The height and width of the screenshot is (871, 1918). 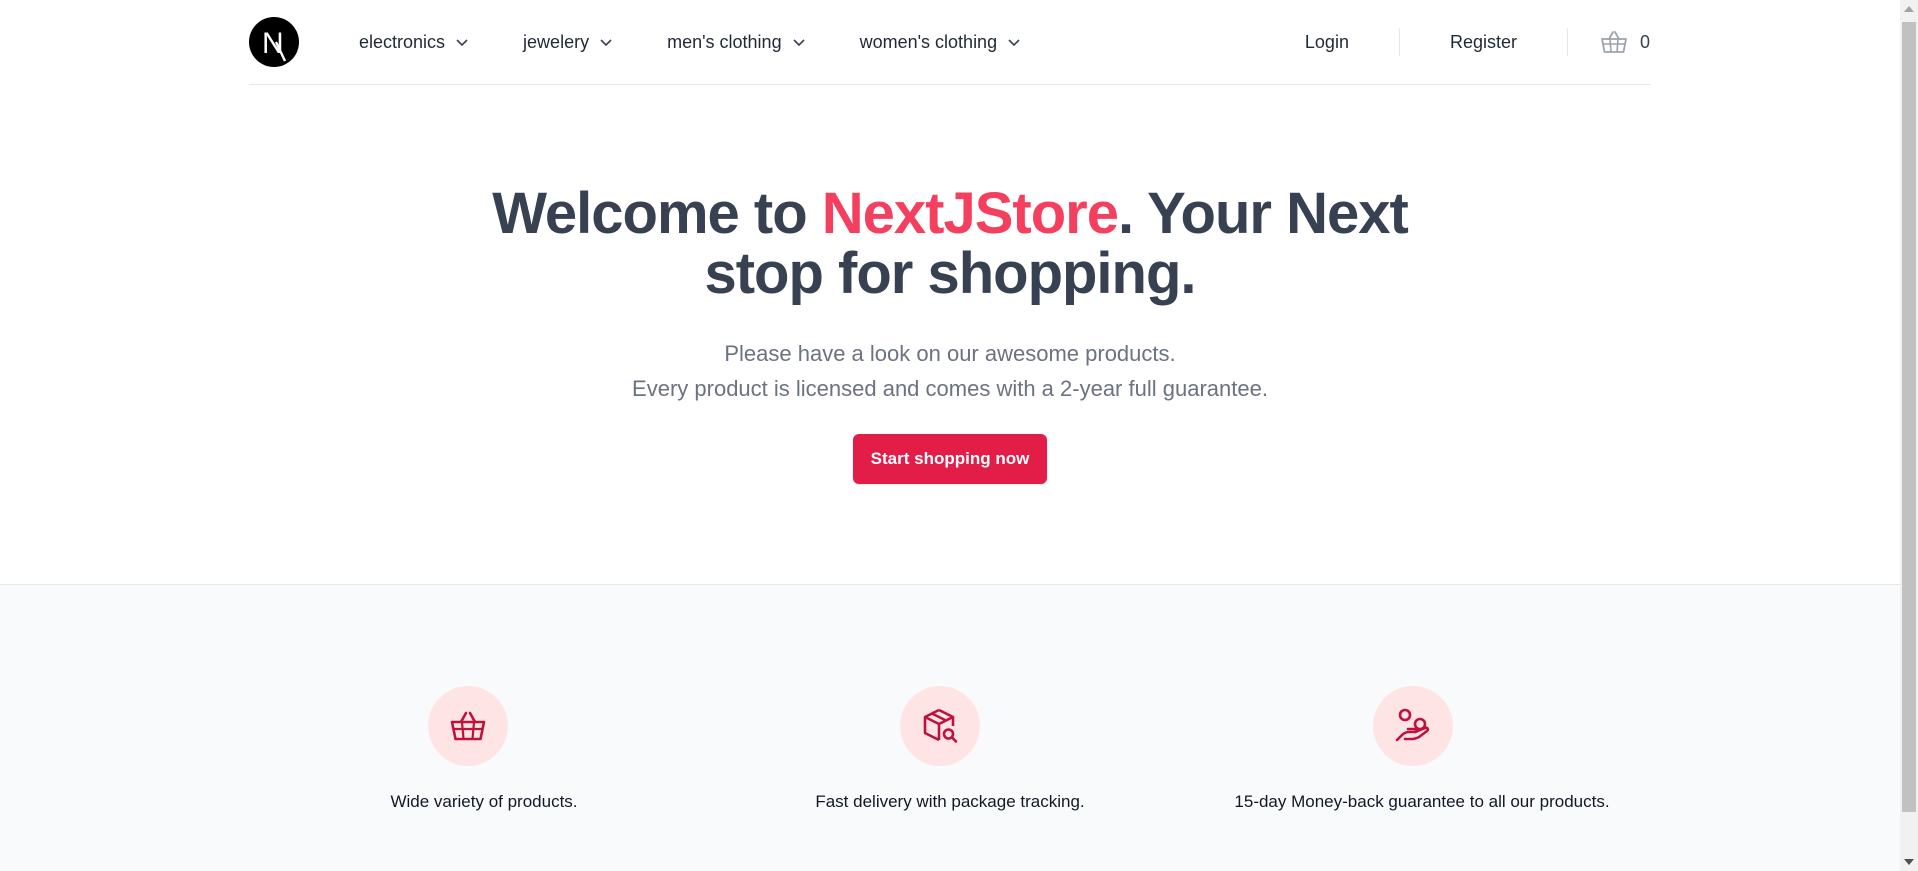 I want to click on nav-item-jewelery: jewelery, so click(x=568, y=42).